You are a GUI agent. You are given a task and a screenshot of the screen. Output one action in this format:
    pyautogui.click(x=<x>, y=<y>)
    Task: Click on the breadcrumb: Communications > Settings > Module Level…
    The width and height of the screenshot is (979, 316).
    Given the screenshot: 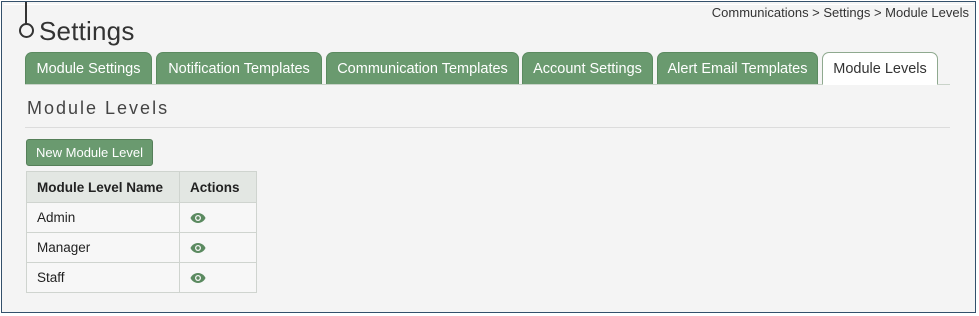 What is the action you would take?
    pyautogui.click(x=840, y=12)
    